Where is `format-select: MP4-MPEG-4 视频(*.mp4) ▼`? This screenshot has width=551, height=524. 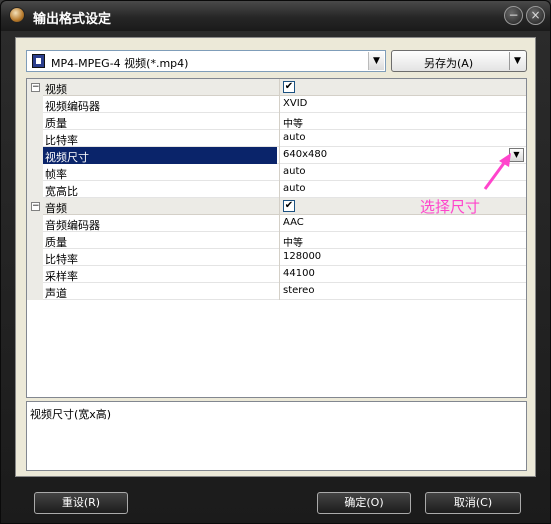
format-select: MP4-MPEG-4 视频(*.mp4) ▼ is located at coordinates (206, 61).